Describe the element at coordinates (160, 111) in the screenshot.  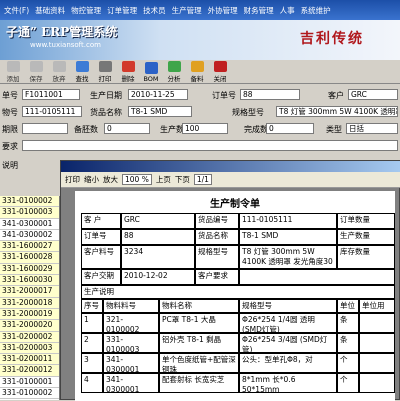
I see `goods-no-field: T8-1 SMD` at that location.